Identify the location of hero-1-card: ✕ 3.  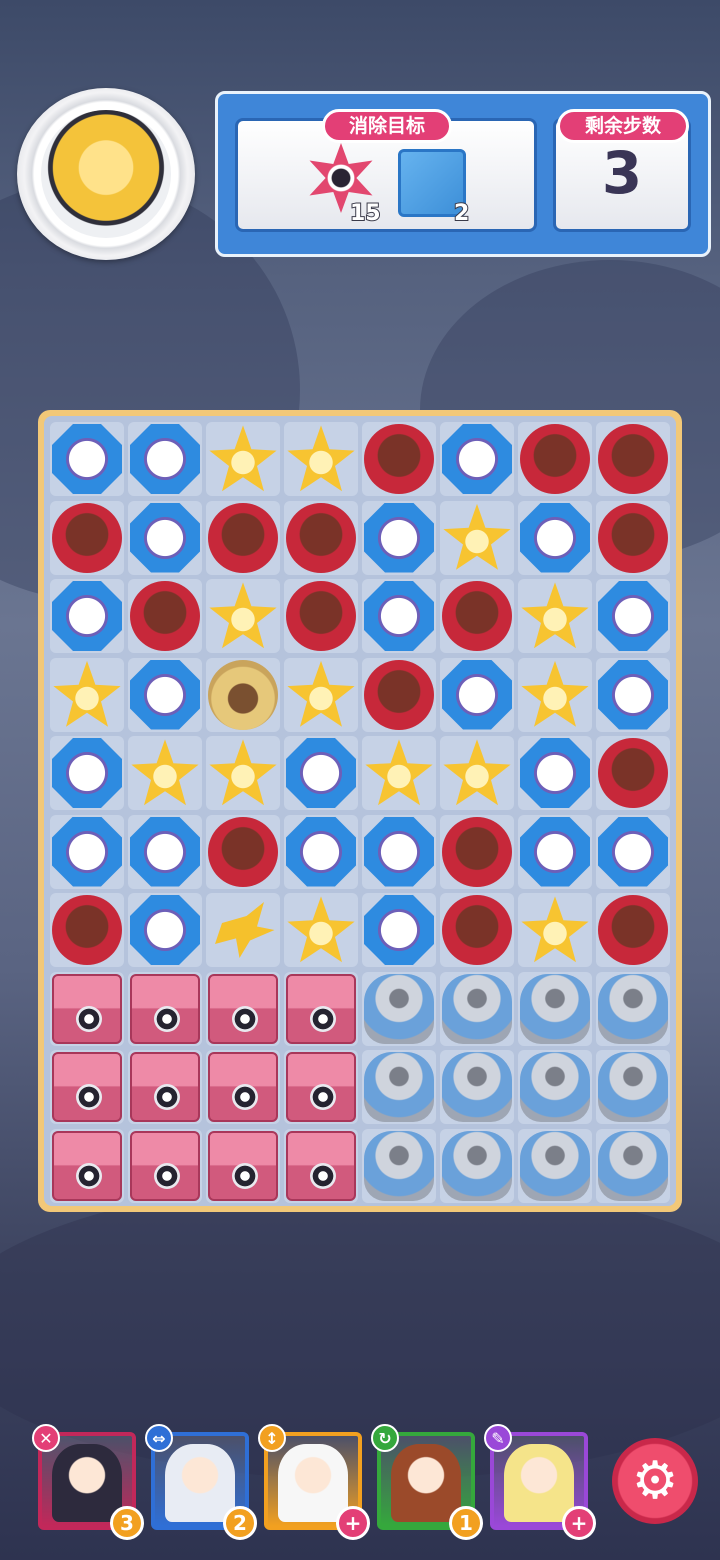
(88, 1482).